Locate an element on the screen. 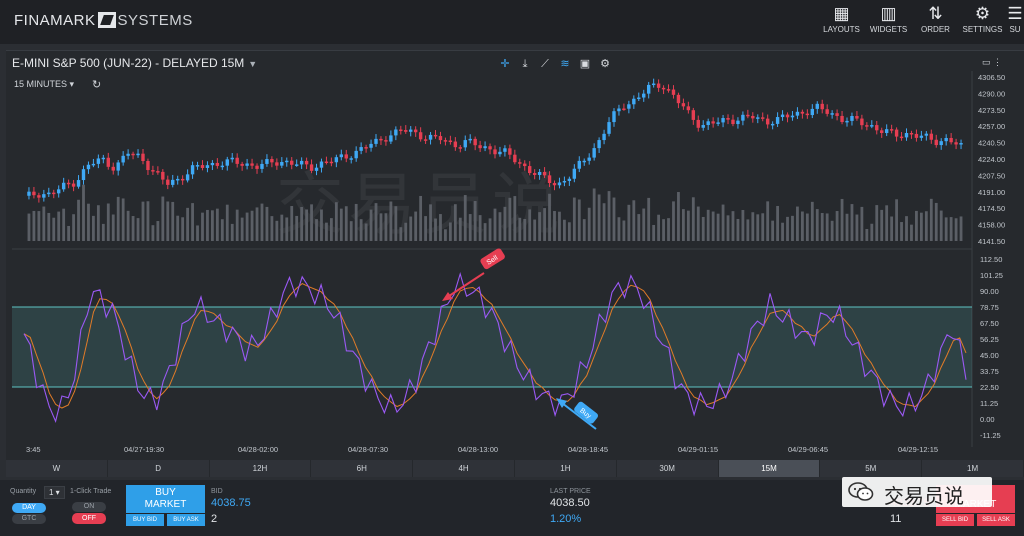  stoch-tick-label: 67.50 is located at coordinates (989, 323).